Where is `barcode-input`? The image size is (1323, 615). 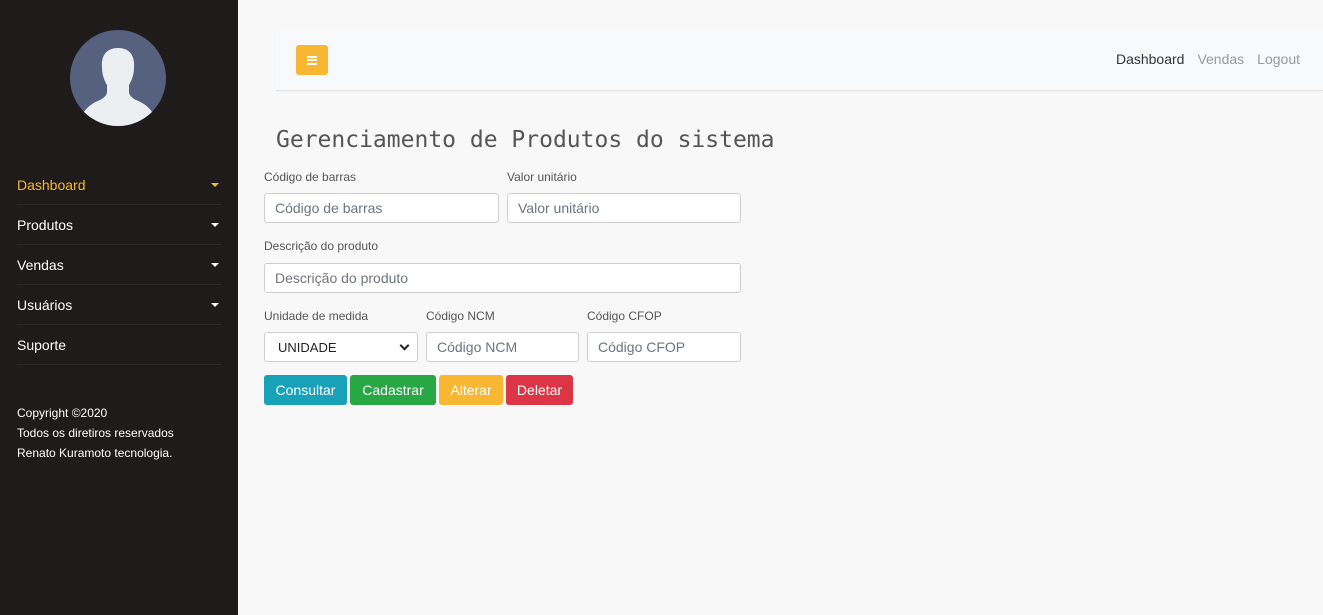
barcode-input is located at coordinates (381, 208).